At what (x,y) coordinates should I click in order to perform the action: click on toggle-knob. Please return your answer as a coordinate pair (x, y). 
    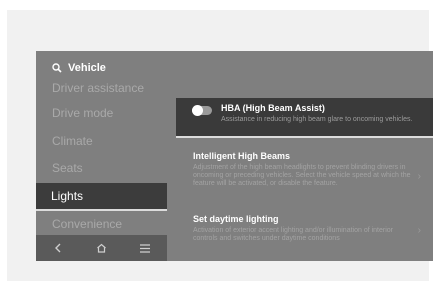
    Looking at the image, I should click on (197, 110).